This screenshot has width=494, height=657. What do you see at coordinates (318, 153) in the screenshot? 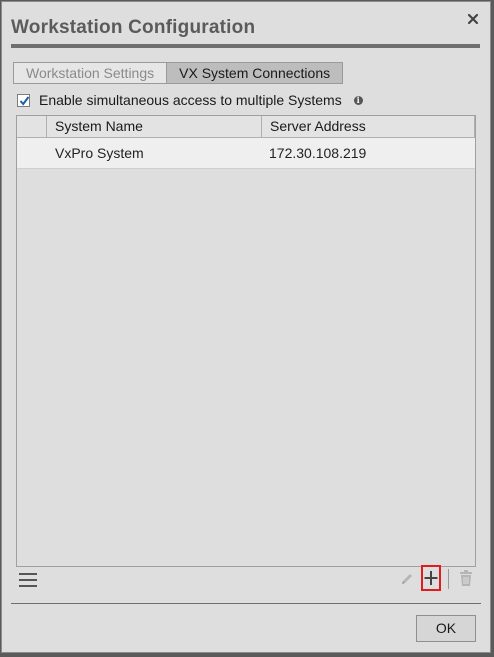
I see `server-address-cell: 172.30.108.219` at bounding box center [318, 153].